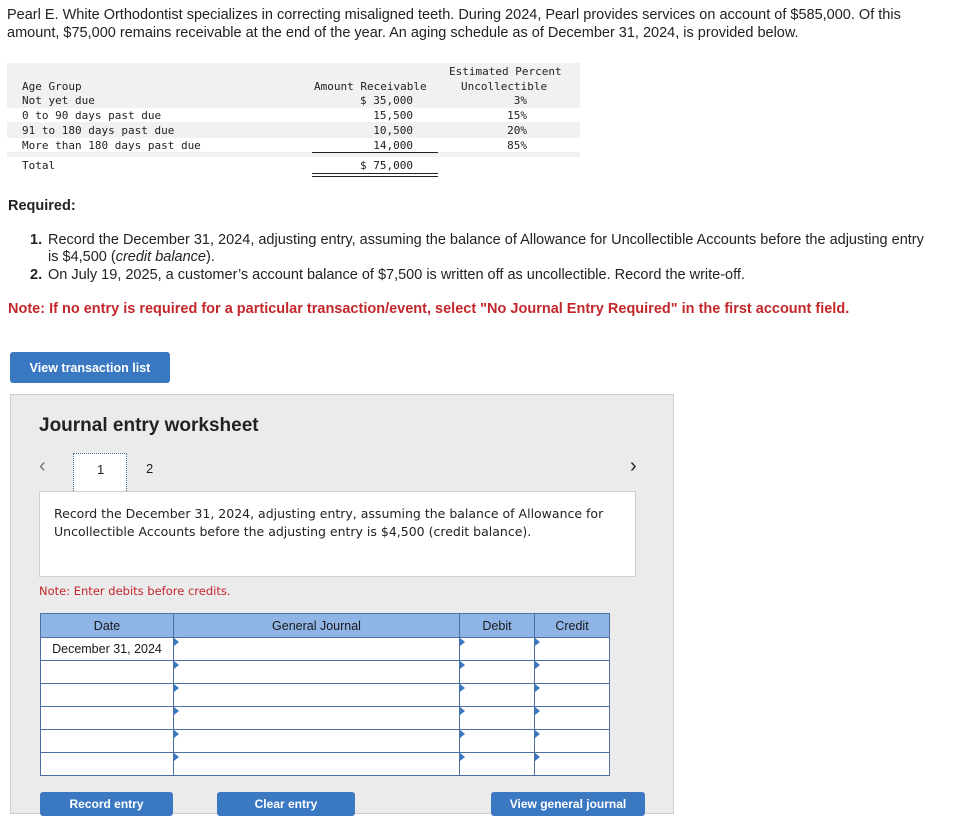 This screenshot has width=973, height=816. What do you see at coordinates (504, 86) in the screenshot?
I see `header-uncollectible: Uncollectible` at bounding box center [504, 86].